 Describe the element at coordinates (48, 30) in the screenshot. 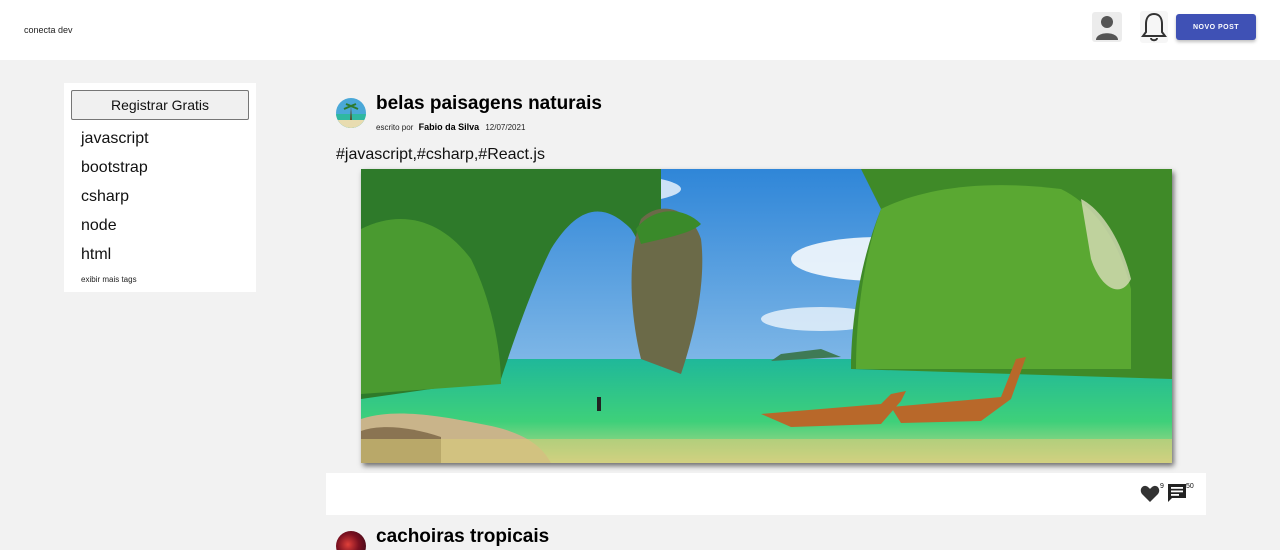

I see `brand-name: conecta dev` at that location.